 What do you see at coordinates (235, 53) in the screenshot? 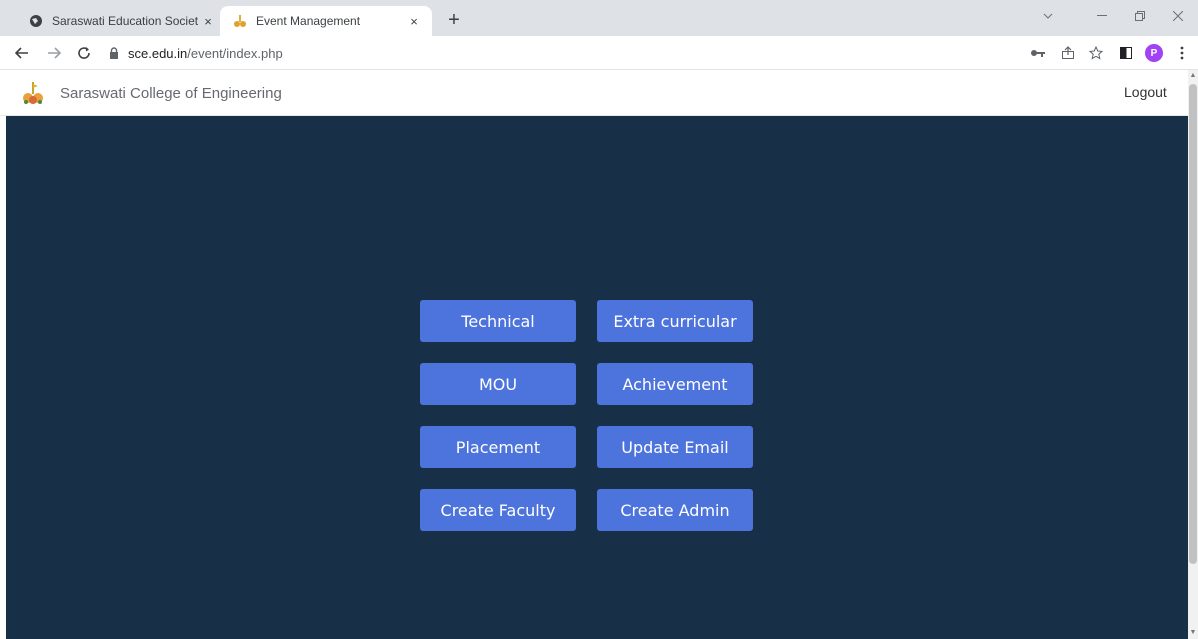
I see `url-path: /event/index.php` at bounding box center [235, 53].